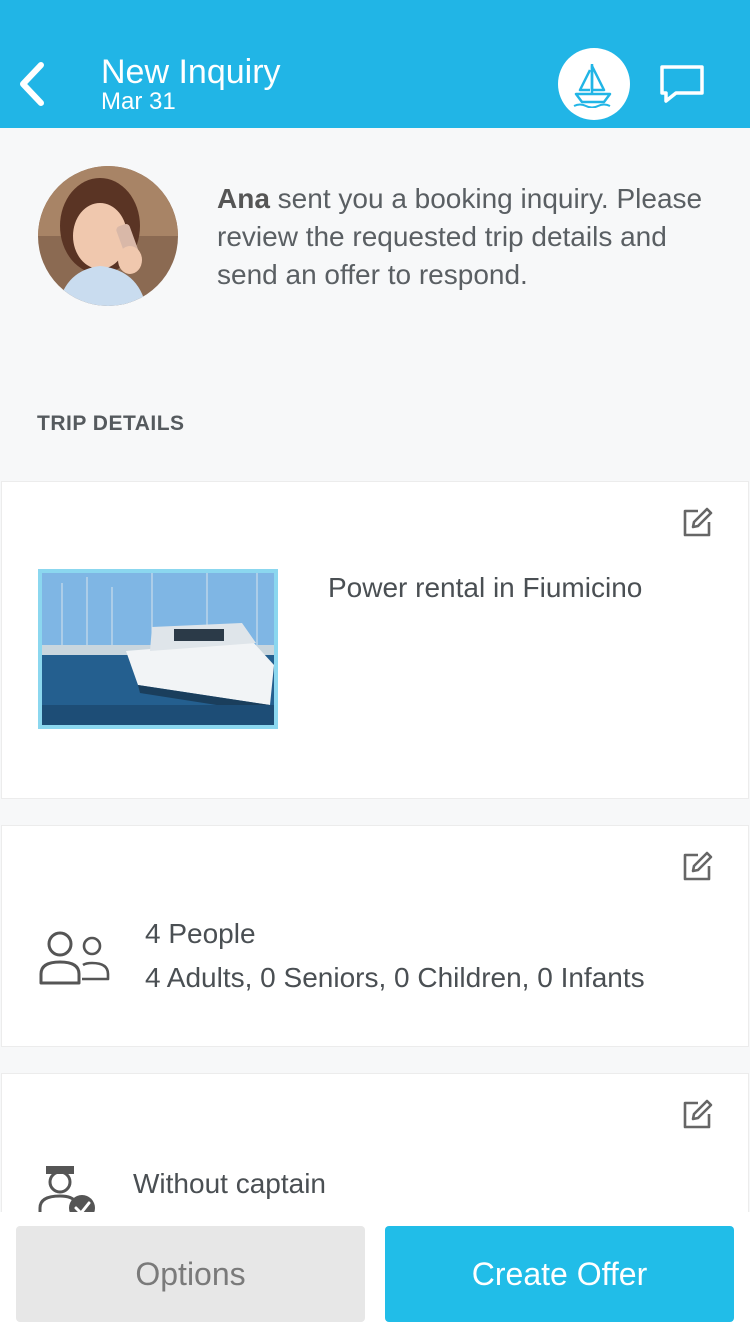 This screenshot has width=750, height=1334. I want to click on edit-trip-button, so click(697, 523).